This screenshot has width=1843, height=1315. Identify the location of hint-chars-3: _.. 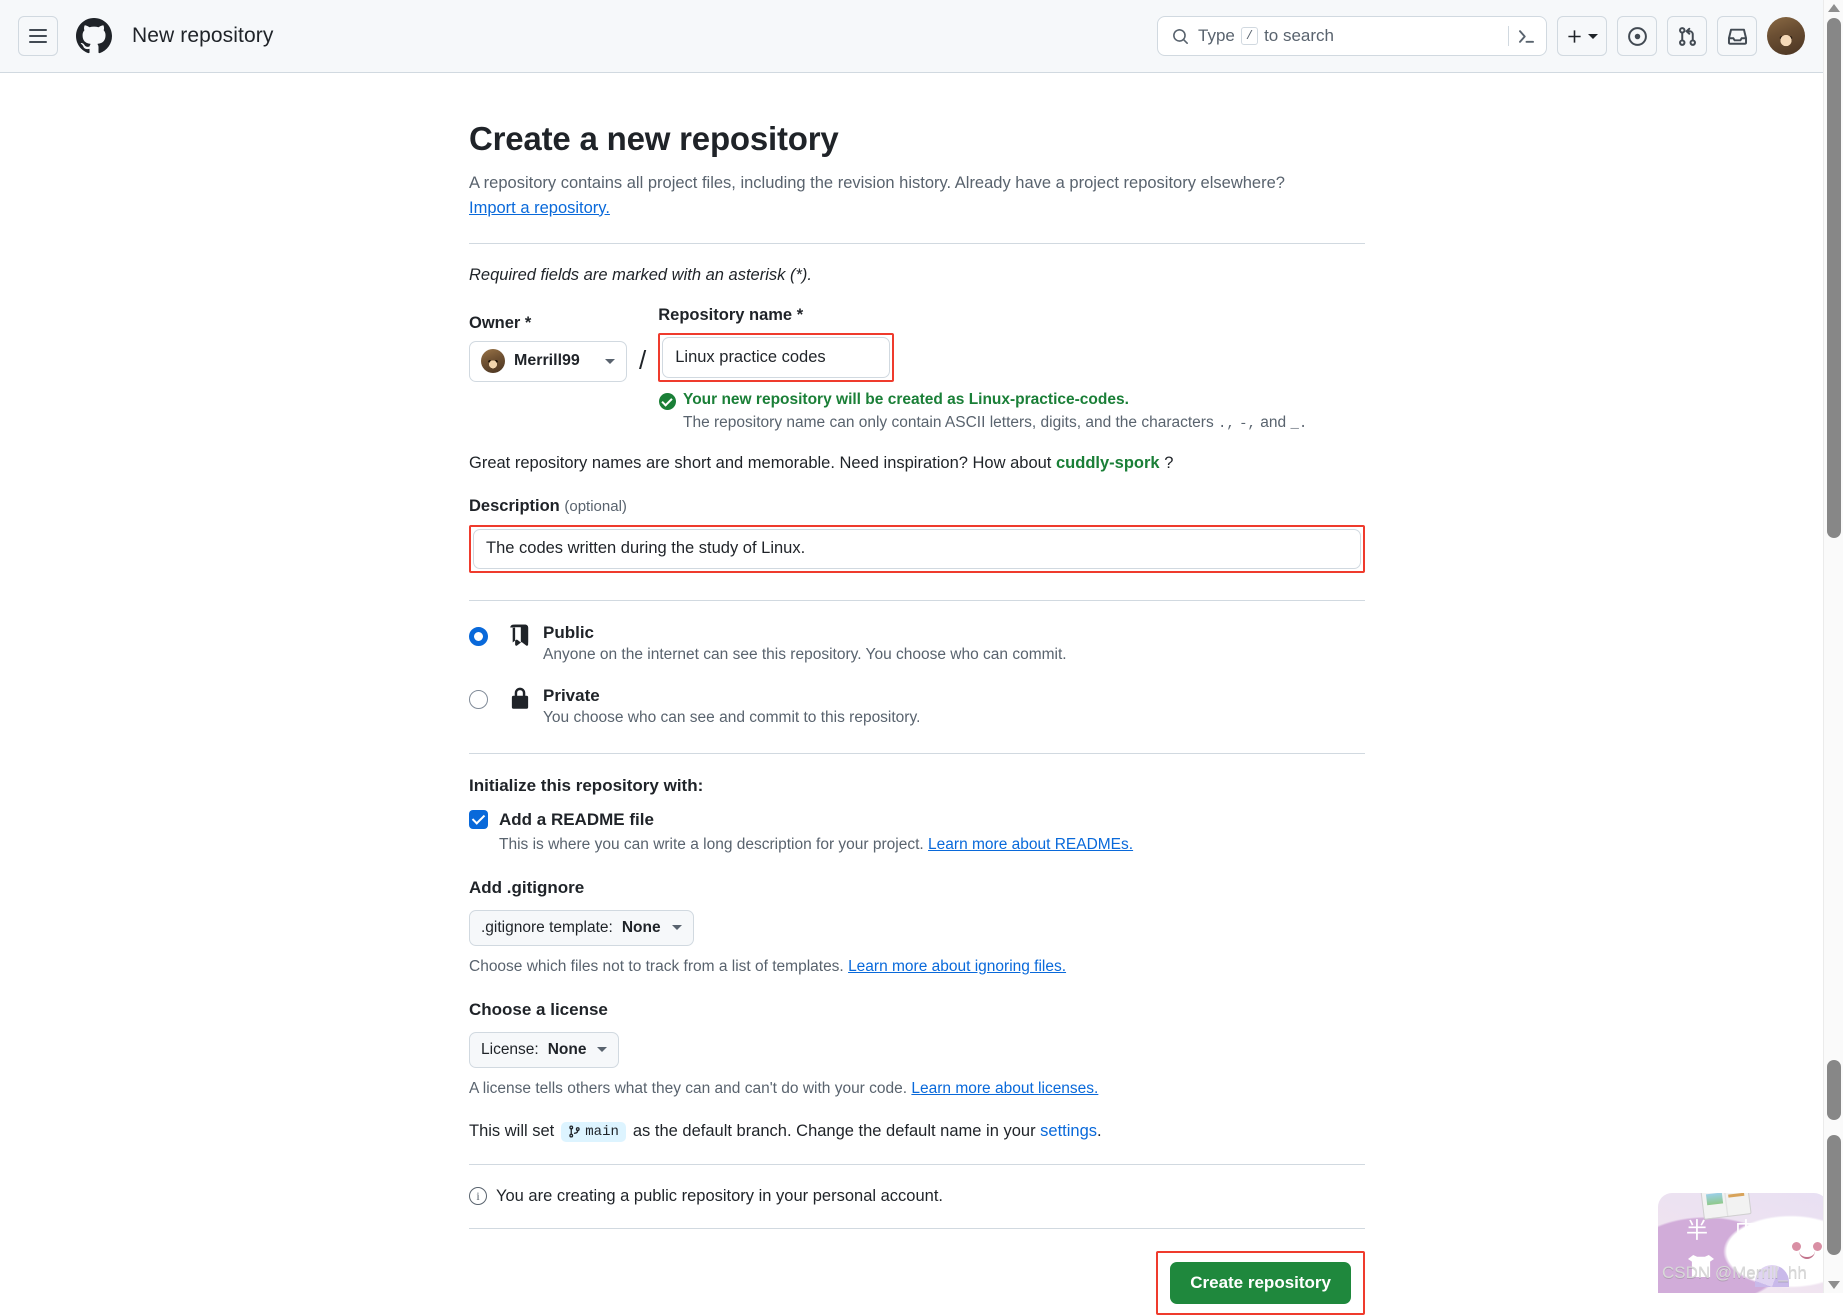
(1298, 424).